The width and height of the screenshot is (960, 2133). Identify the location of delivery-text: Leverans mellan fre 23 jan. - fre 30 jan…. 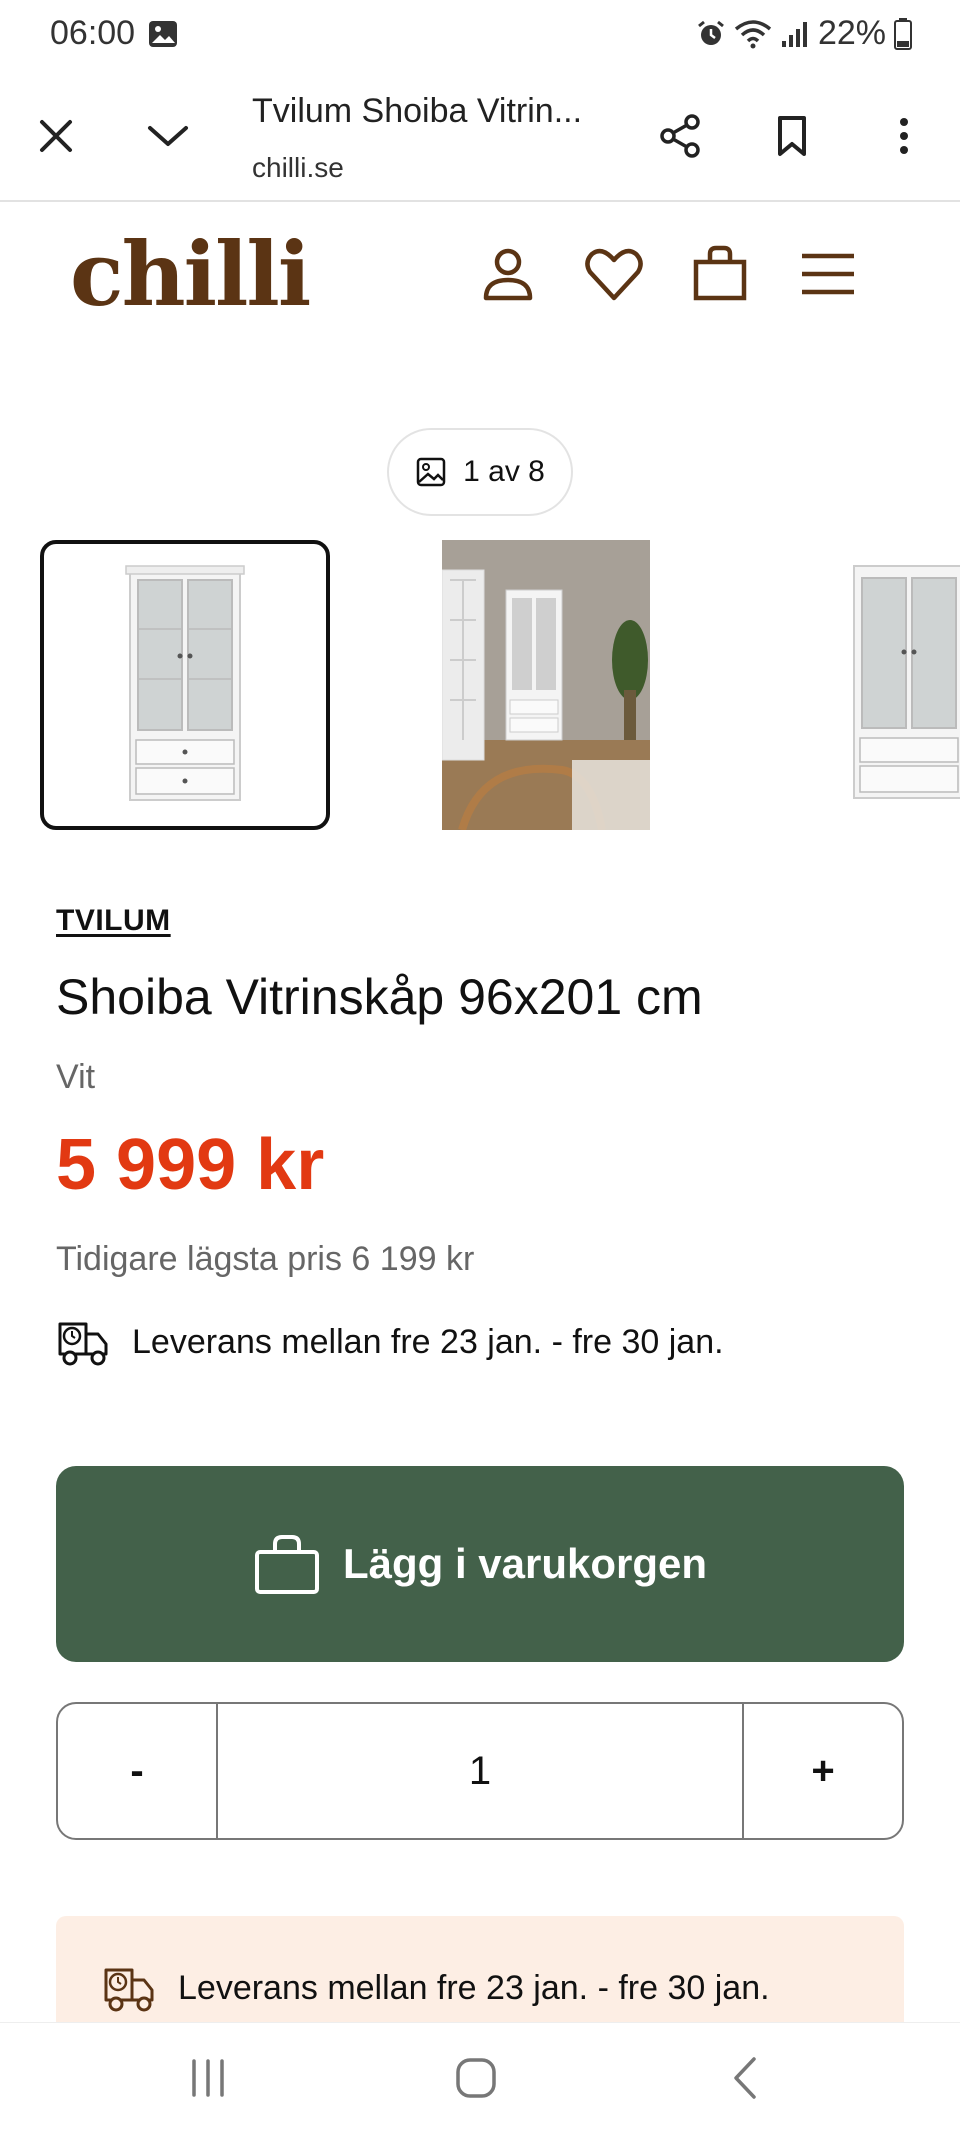
(428, 1341).